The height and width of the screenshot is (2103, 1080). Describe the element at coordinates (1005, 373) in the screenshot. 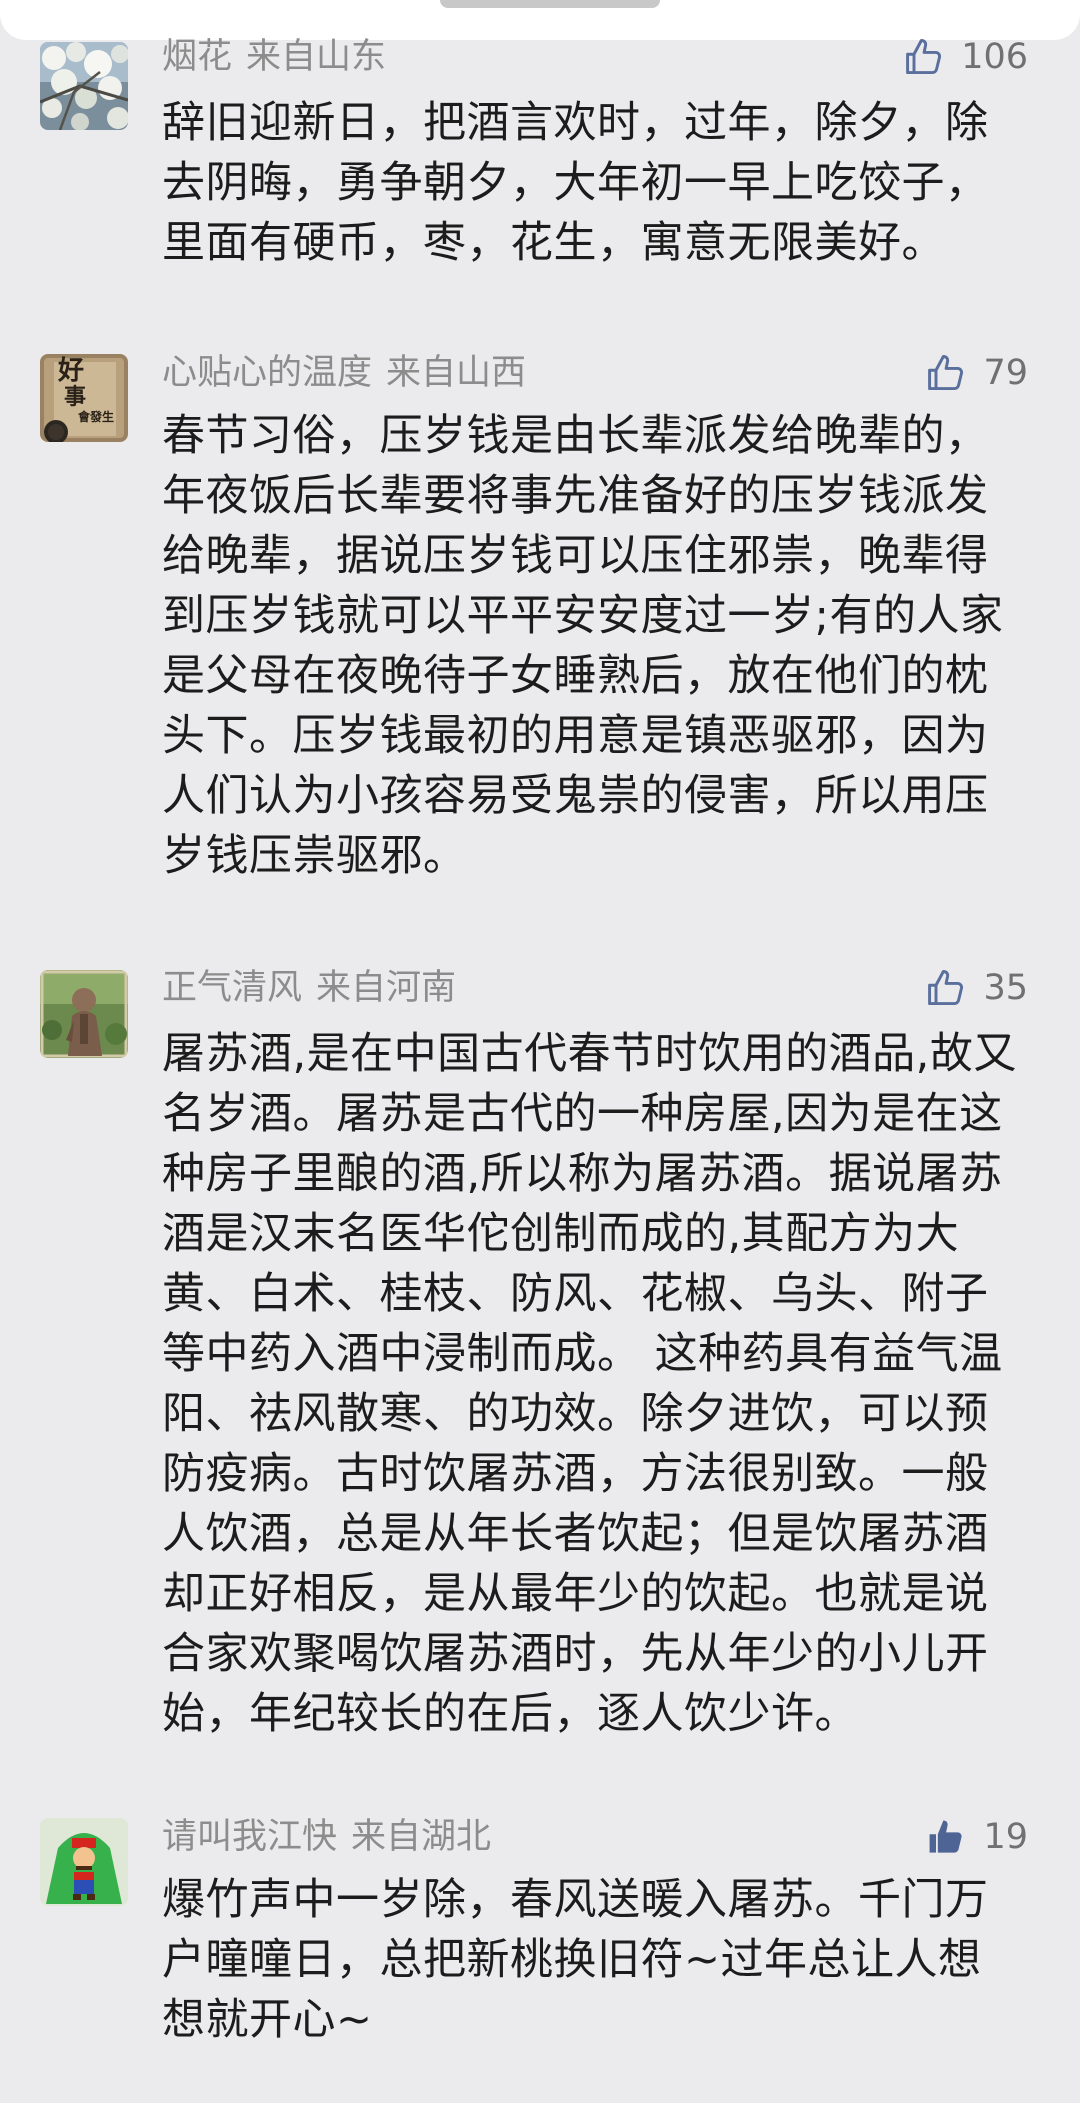

I see `like-count: 79` at that location.